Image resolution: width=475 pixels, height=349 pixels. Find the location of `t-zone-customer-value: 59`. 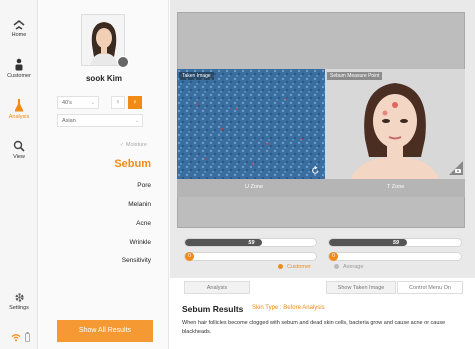

t-zone-customer-value: 59 is located at coordinates (395, 243).